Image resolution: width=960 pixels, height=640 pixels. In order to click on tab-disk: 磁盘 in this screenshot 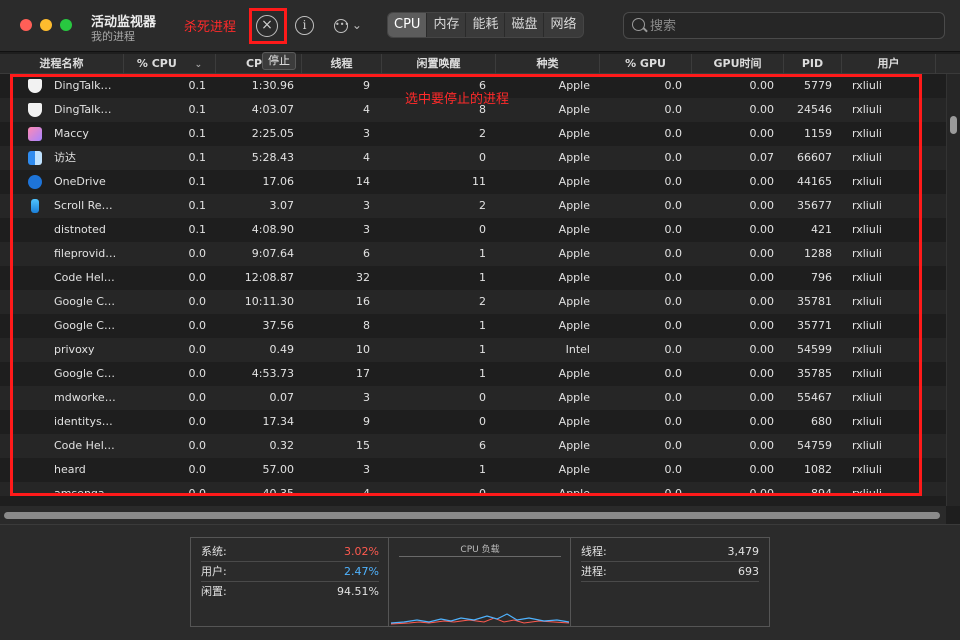, I will do `click(525, 25)`.